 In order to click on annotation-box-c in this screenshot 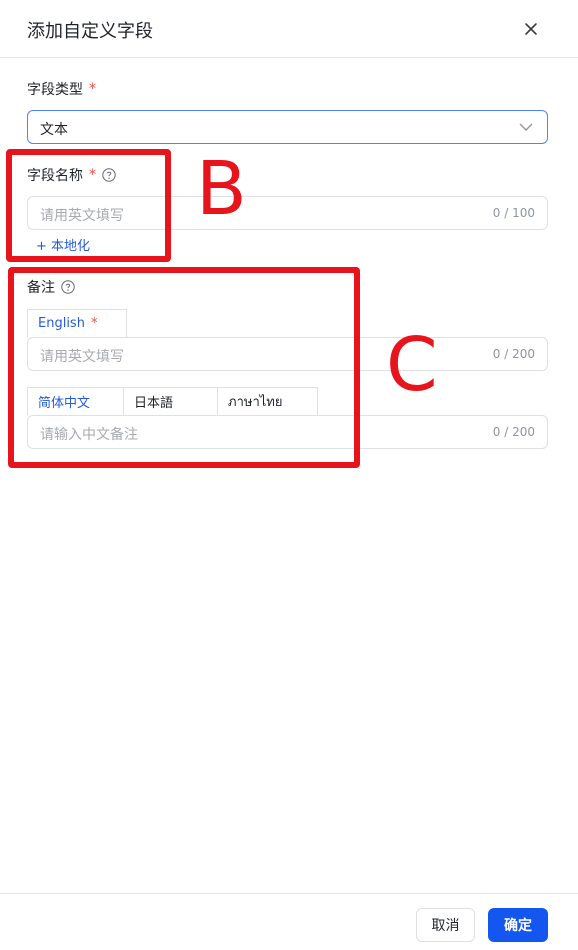, I will do `click(184, 367)`.